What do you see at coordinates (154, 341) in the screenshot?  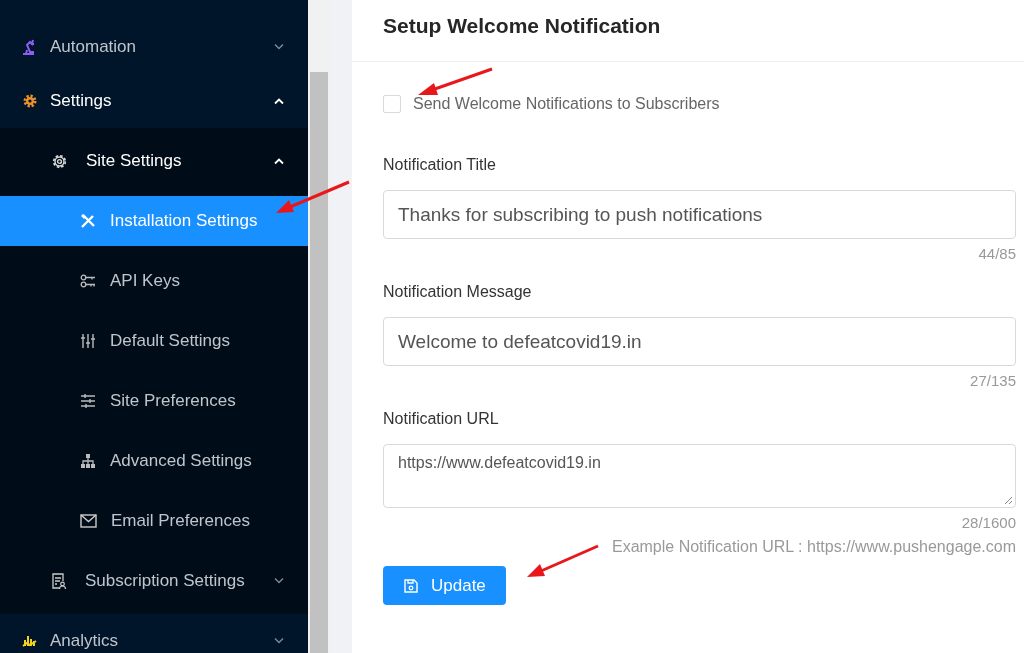 I see `menu-item: Default Settings` at bounding box center [154, 341].